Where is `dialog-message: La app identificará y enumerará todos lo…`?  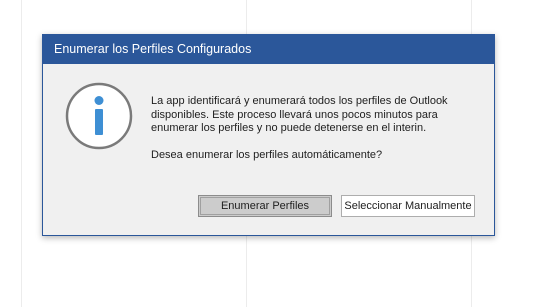
dialog-message: La app identificará y enumerará todos lo… is located at coordinates (299, 114).